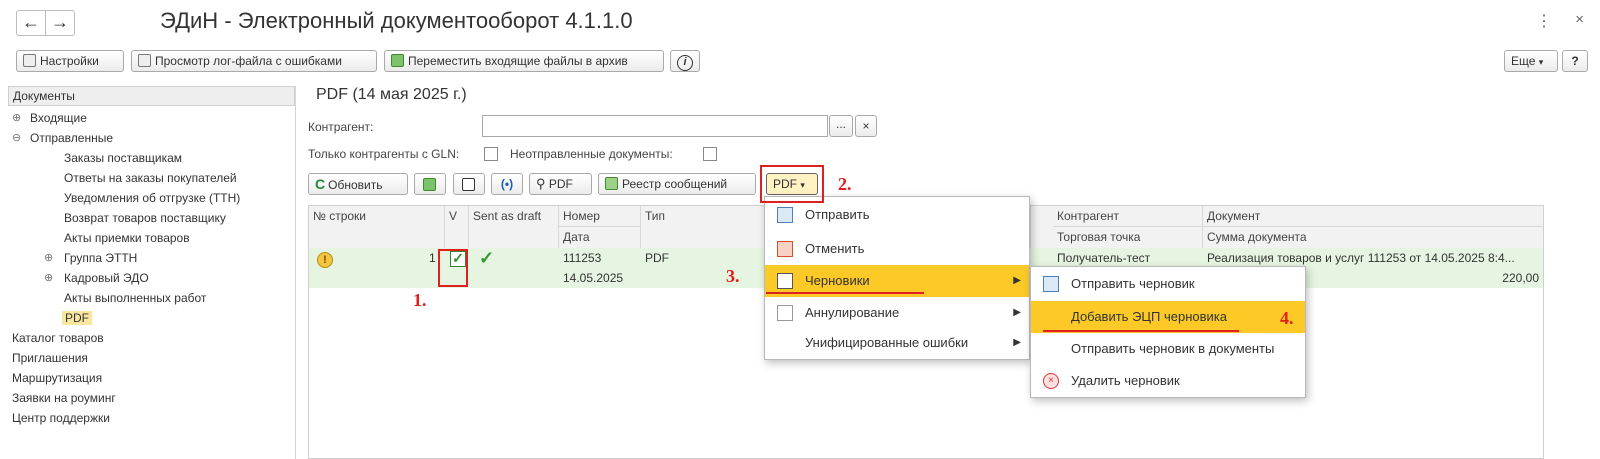  Describe the element at coordinates (1575, 61) in the screenshot. I see `help-button: ?` at that location.